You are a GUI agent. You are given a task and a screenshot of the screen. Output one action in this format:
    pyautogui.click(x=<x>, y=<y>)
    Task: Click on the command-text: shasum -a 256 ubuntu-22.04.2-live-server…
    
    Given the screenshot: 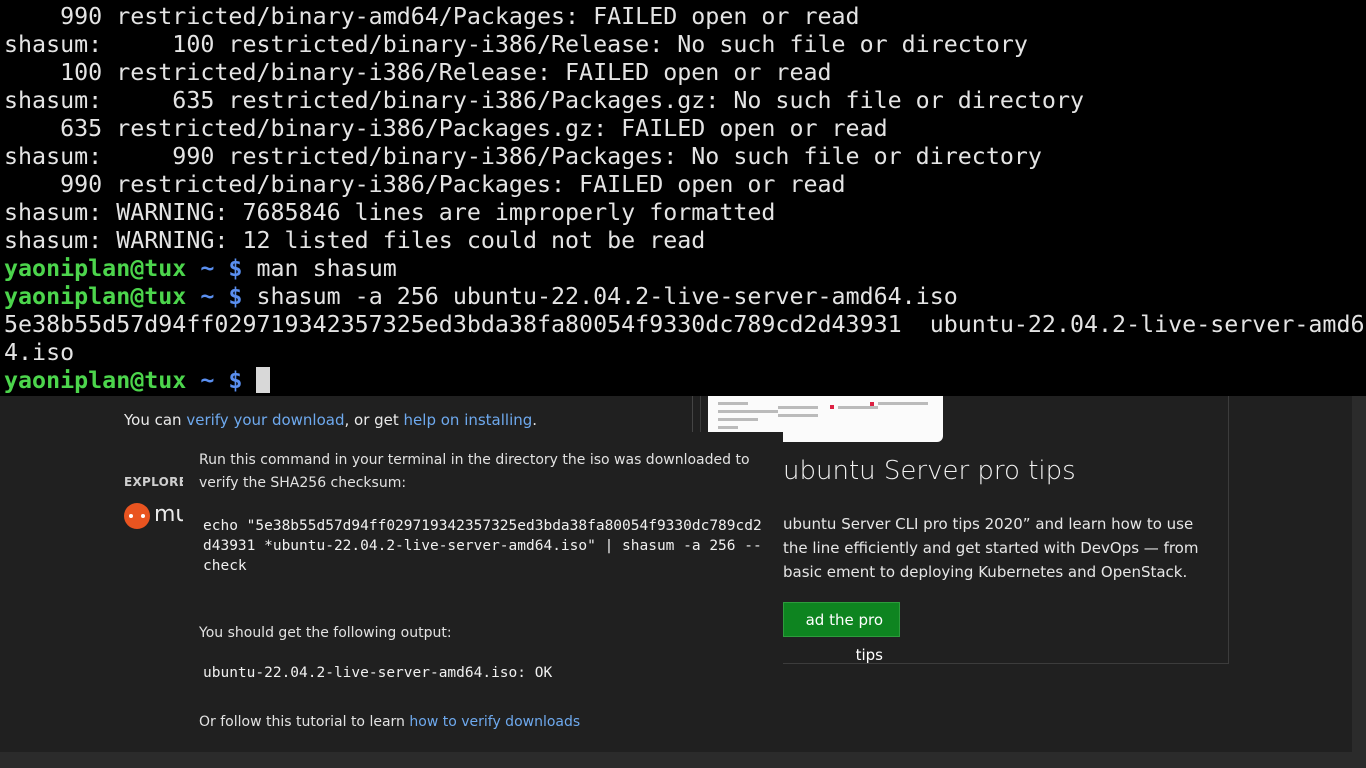 What is the action you would take?
    pyautogui.click(x=607, y=296)
    